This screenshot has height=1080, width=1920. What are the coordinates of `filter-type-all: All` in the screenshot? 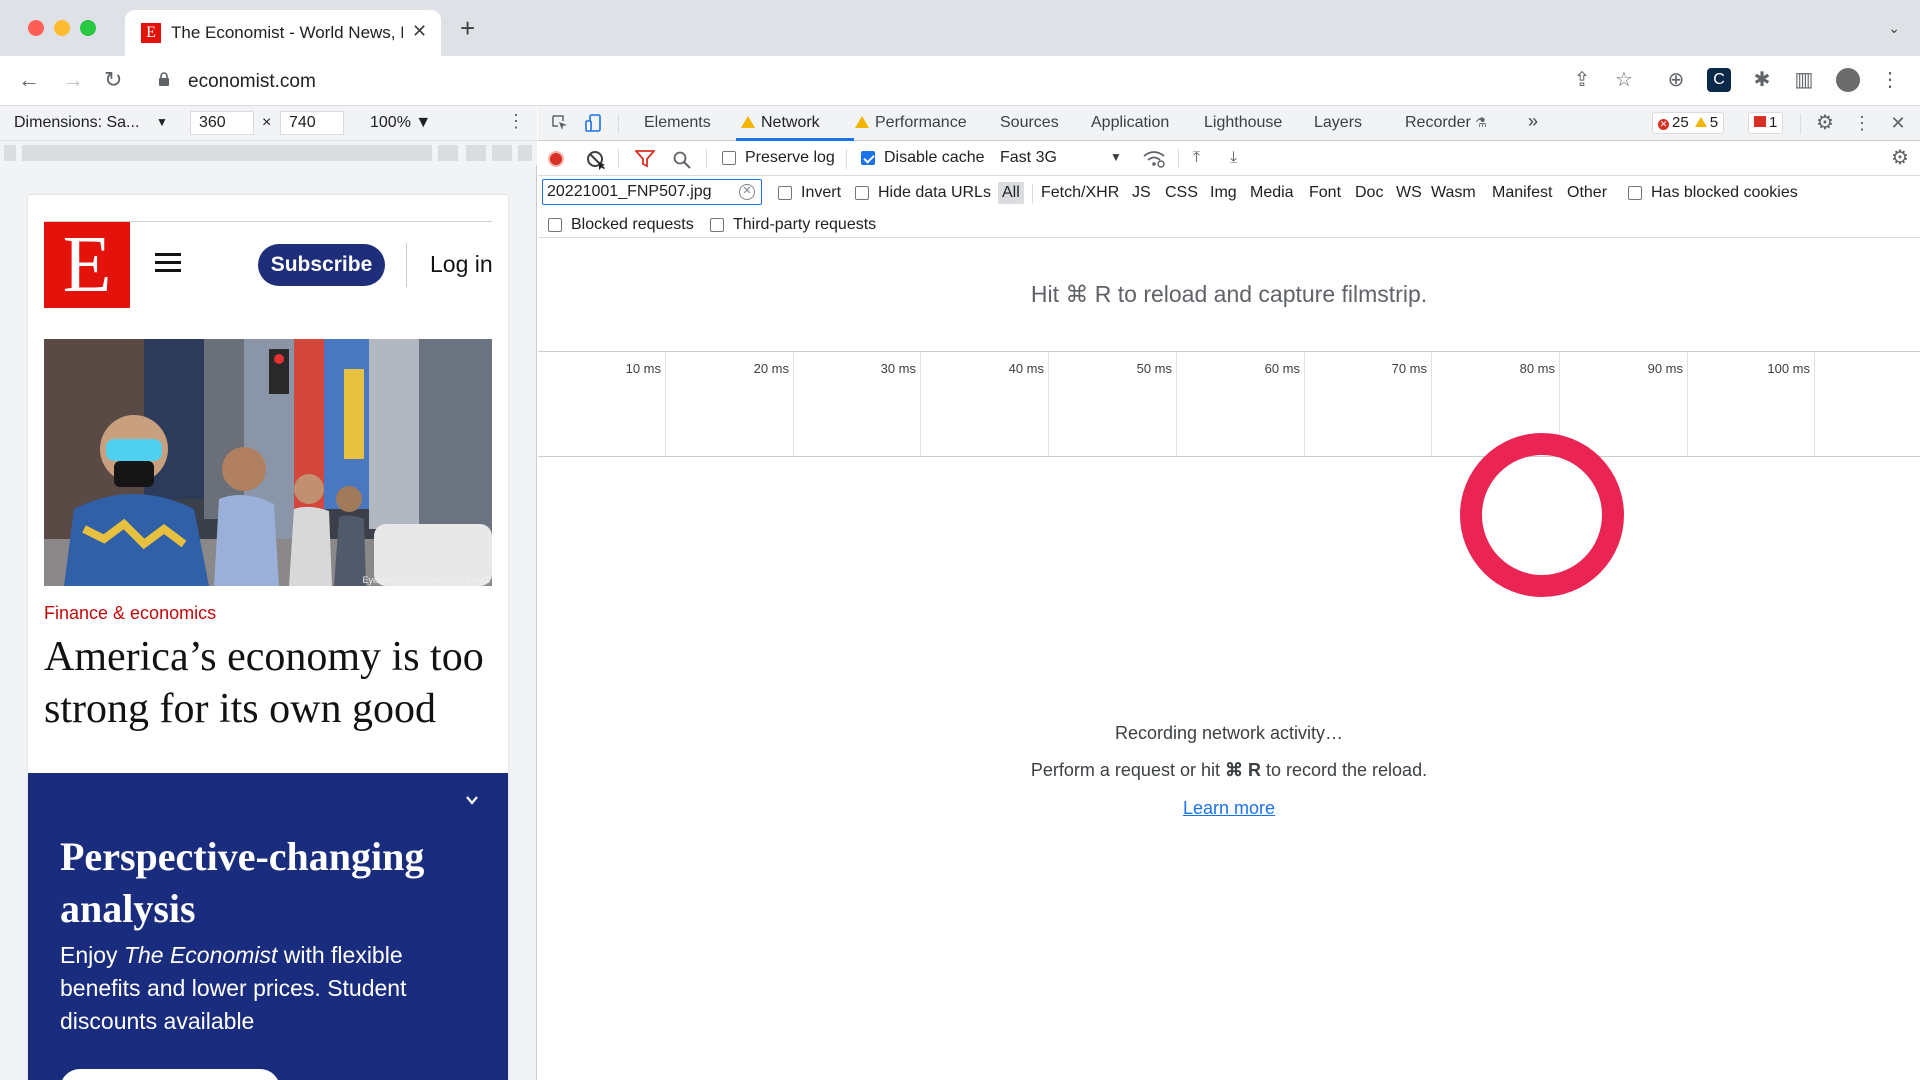 It's located at (1011, 193).